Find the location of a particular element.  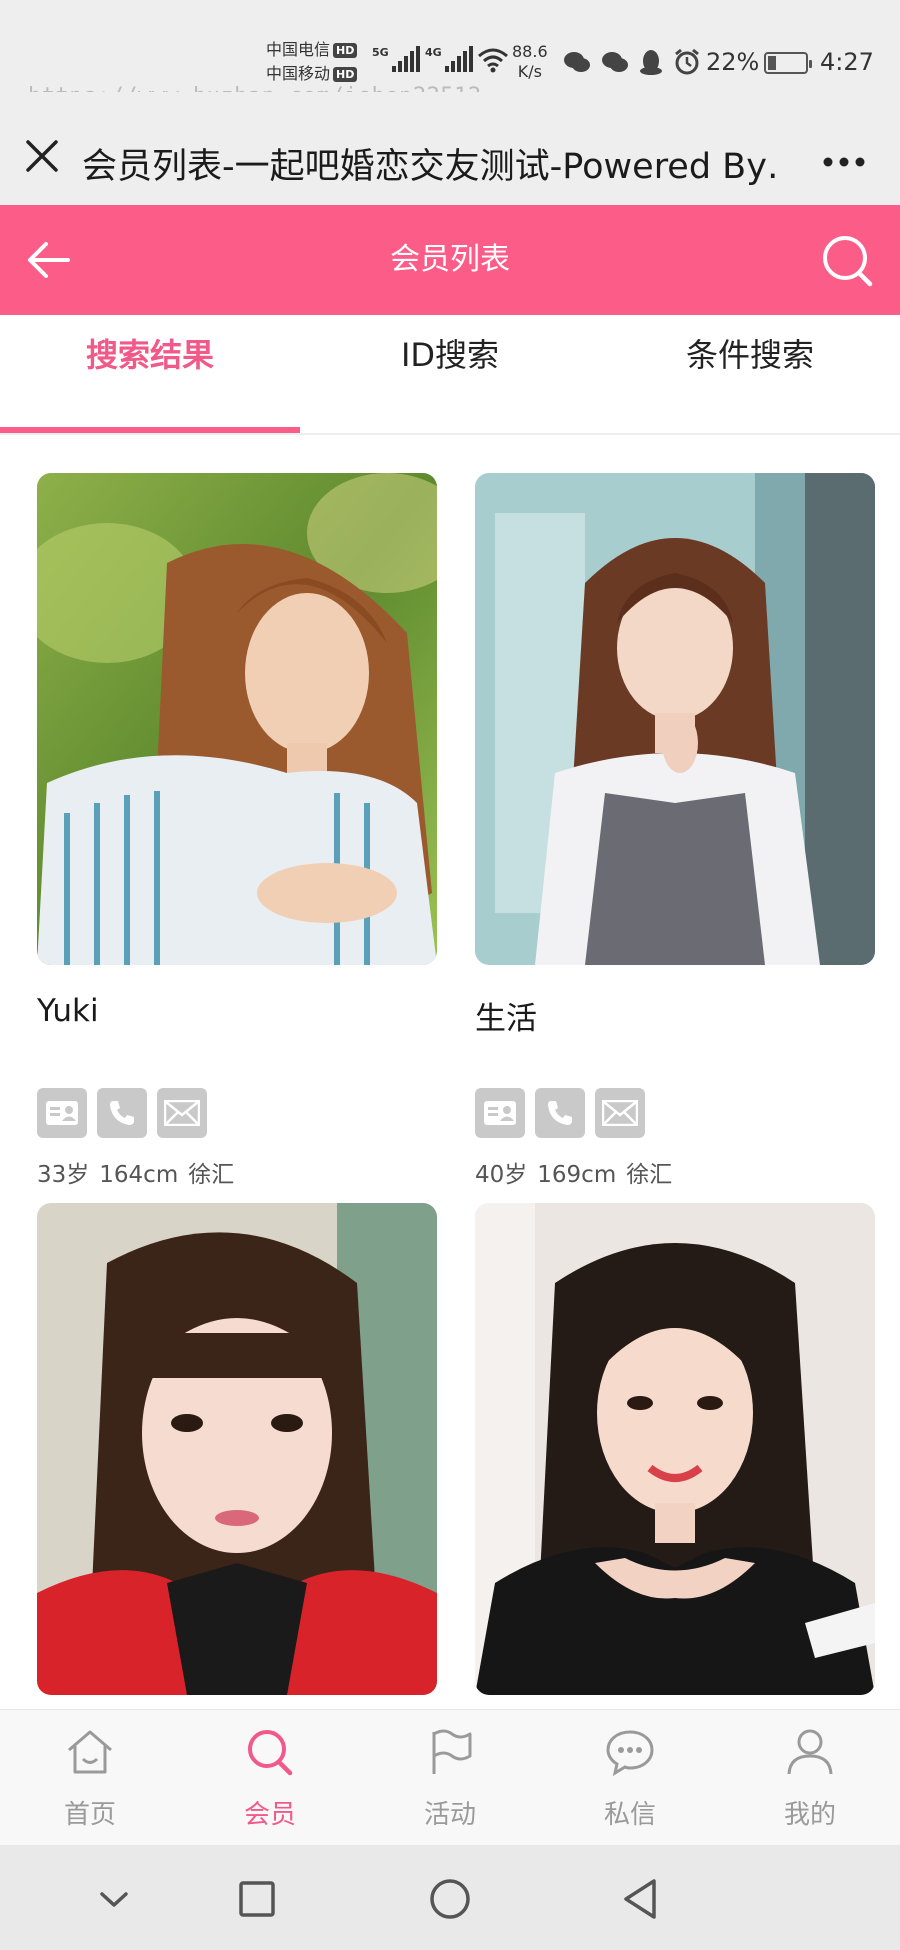

signal-5g-icon: 5G is located at coordinates (396, 59).